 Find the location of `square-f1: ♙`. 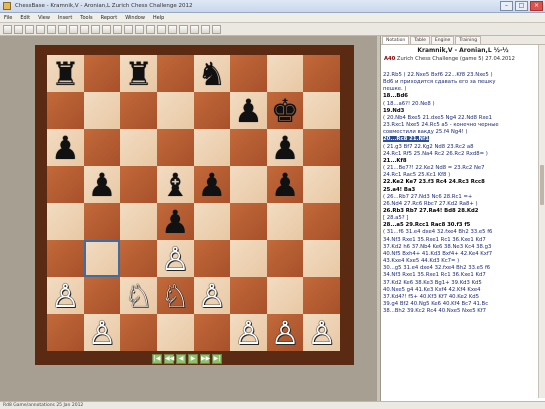

square-f1: ♙ is located at coordinates (248, 332).